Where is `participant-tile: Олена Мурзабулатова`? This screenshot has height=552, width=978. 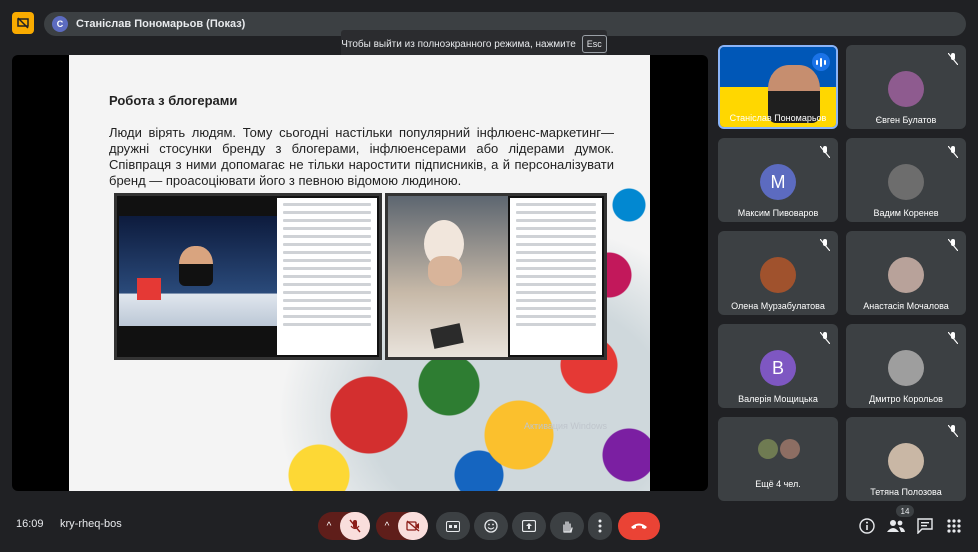
participant-tile: Олена Мурзабулатова is located at coordinates (778, 273).